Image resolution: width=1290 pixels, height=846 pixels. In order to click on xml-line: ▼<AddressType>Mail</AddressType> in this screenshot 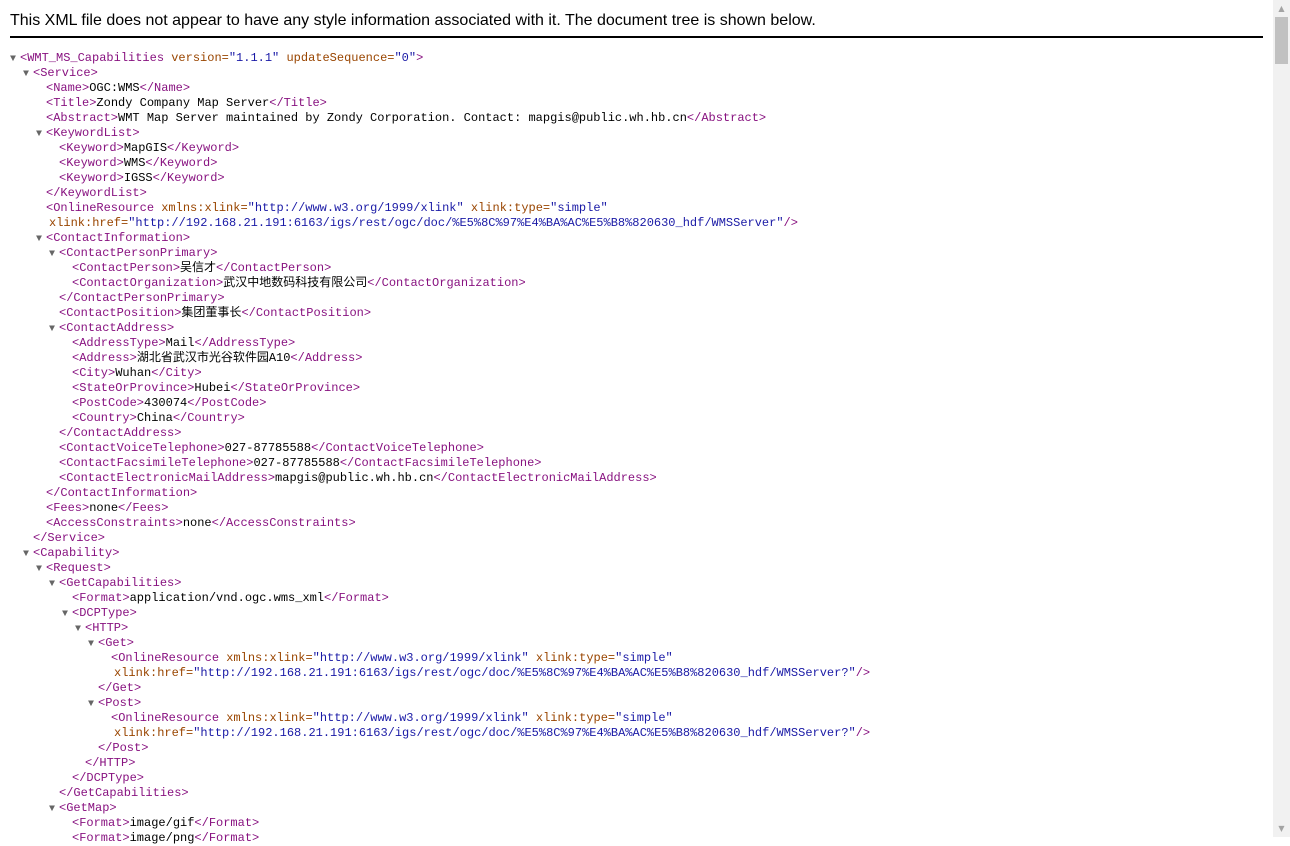, I will do `click(637, 343)`.